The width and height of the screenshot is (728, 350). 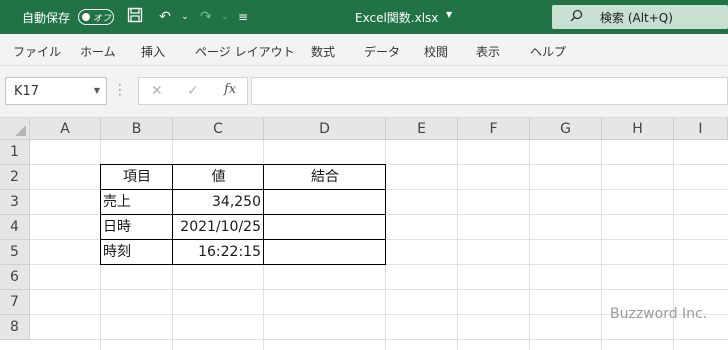 I want to click on cell-d2: 結合, so click(x=325, y=177).